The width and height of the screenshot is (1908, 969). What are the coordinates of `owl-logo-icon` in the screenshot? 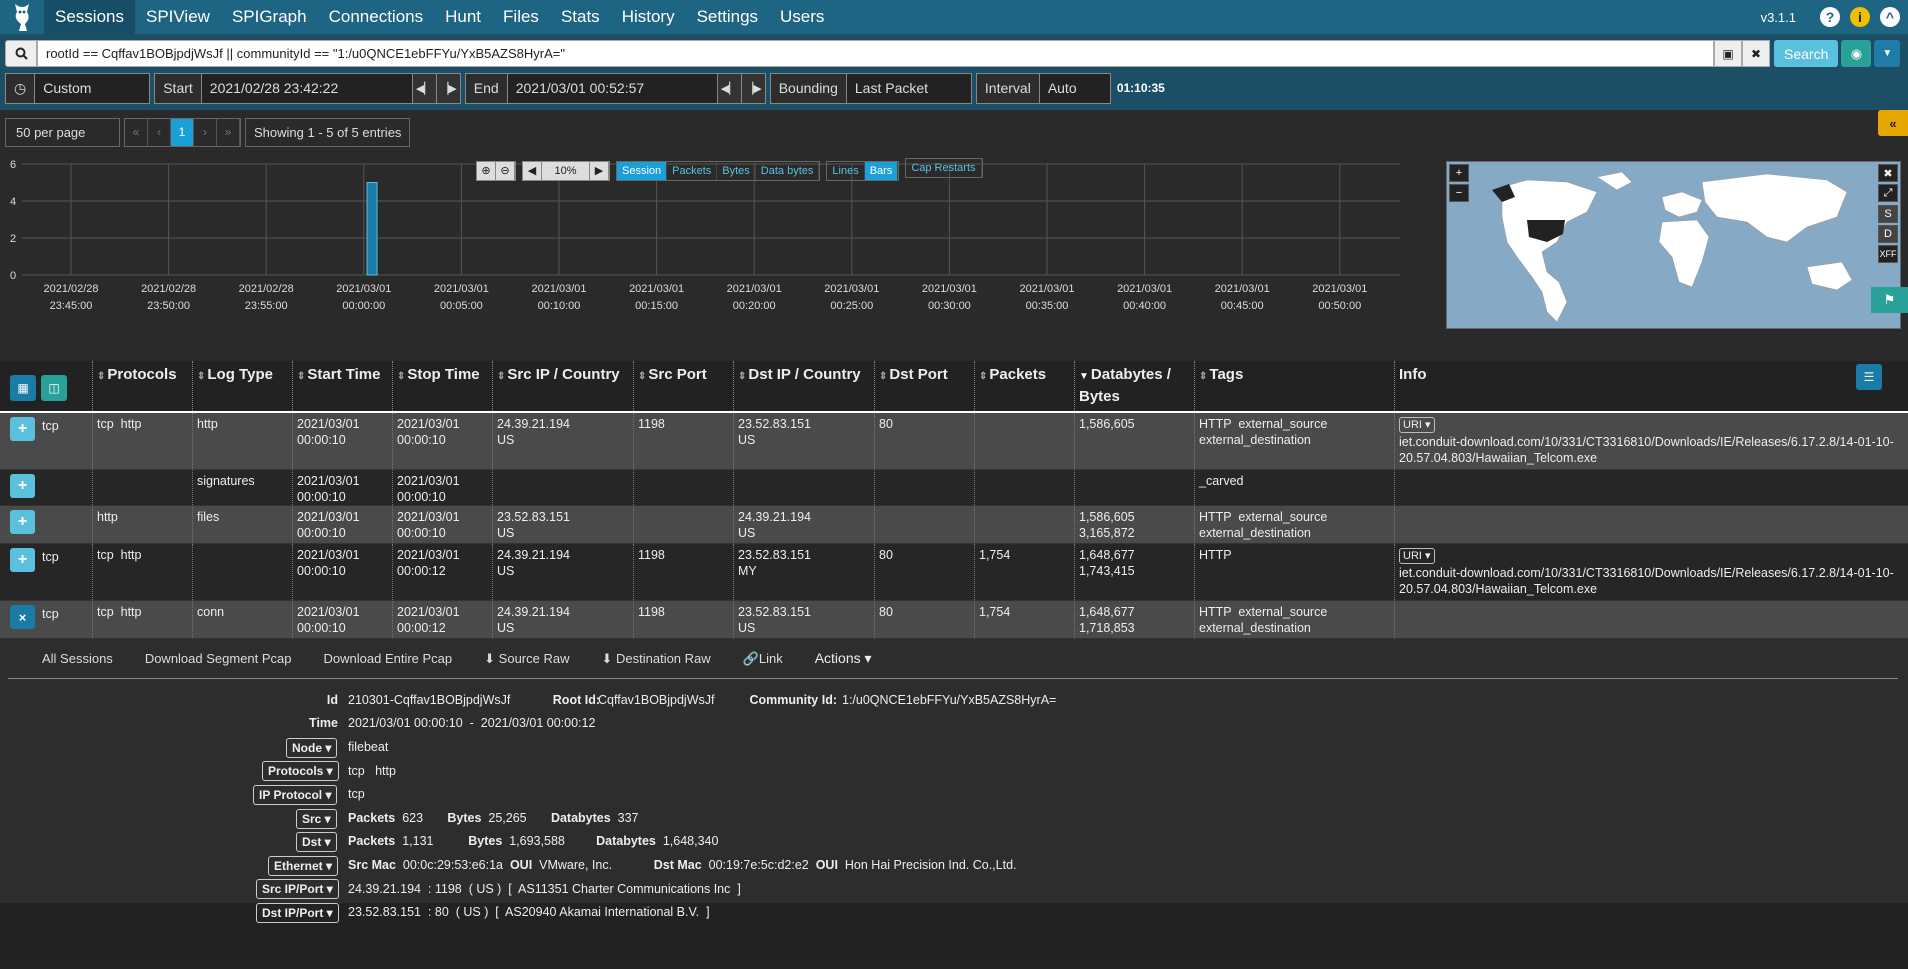 It's located at (22, 17).